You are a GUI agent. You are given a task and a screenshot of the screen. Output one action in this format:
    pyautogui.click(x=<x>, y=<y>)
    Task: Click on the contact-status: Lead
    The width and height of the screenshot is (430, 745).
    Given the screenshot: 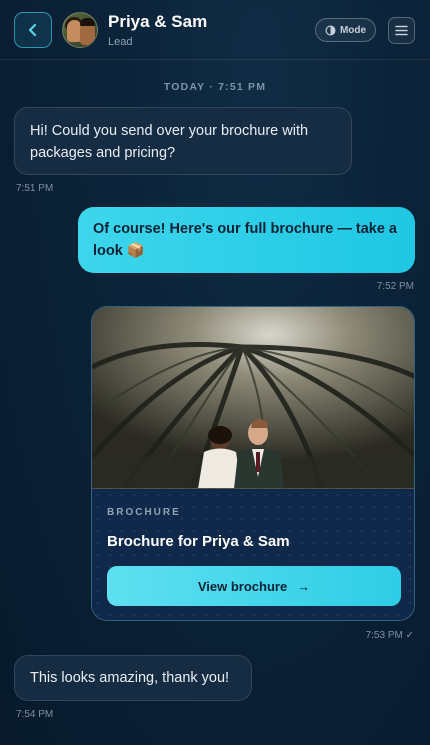 What is the action you would take?
    pyautogui.click(x=120, y=42)
    